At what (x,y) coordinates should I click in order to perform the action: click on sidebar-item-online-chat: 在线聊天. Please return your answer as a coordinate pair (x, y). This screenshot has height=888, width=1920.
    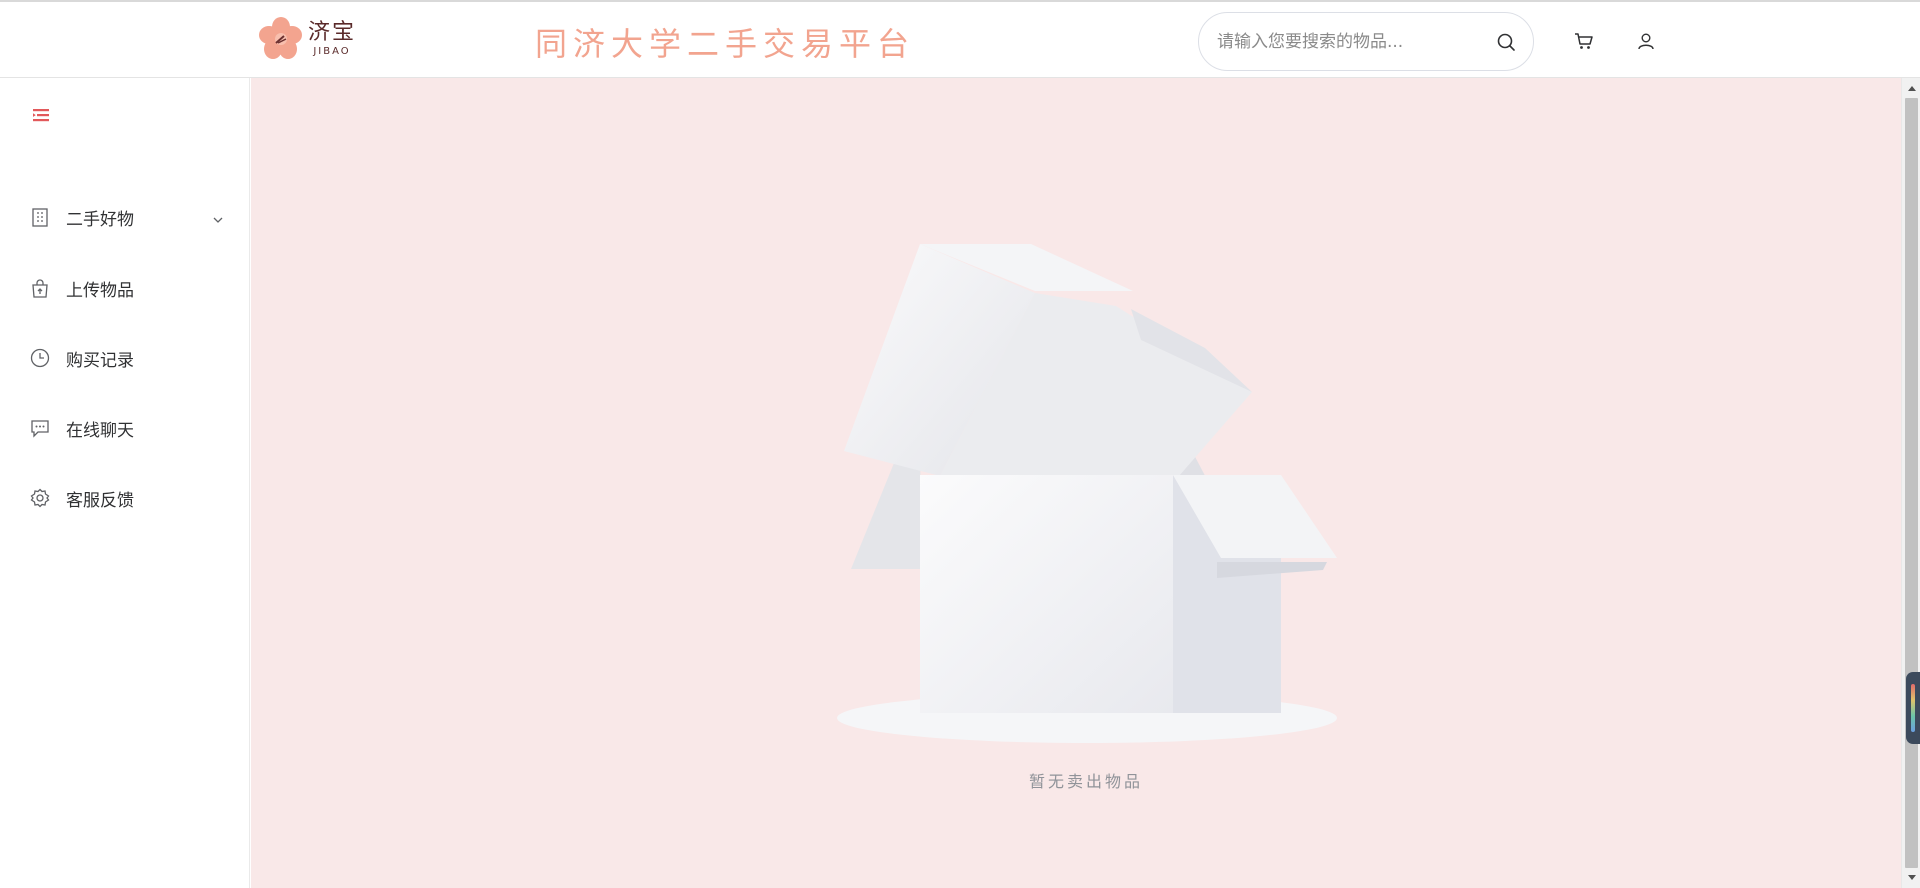
    Looking at the image, I should click on (125, 428).